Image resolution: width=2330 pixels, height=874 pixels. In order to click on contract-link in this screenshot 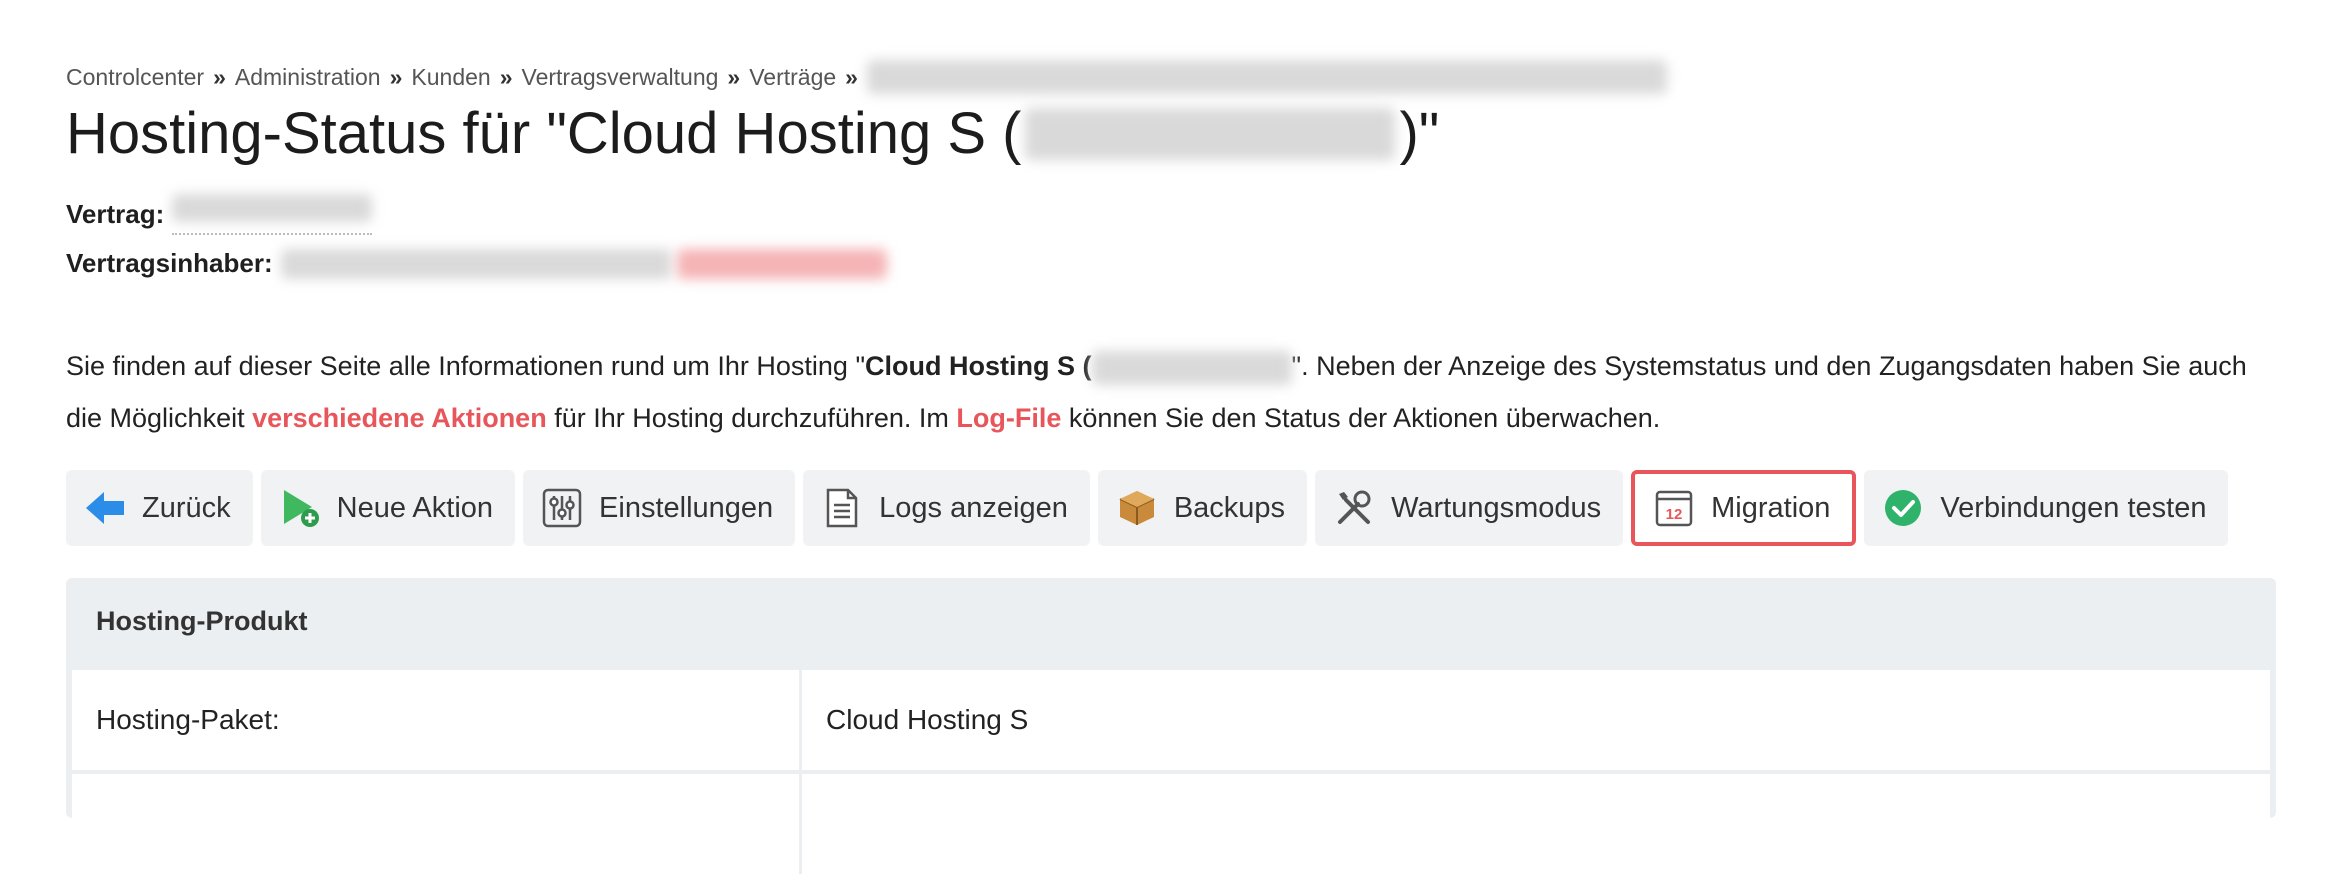, I will do `click(272, 214)`.